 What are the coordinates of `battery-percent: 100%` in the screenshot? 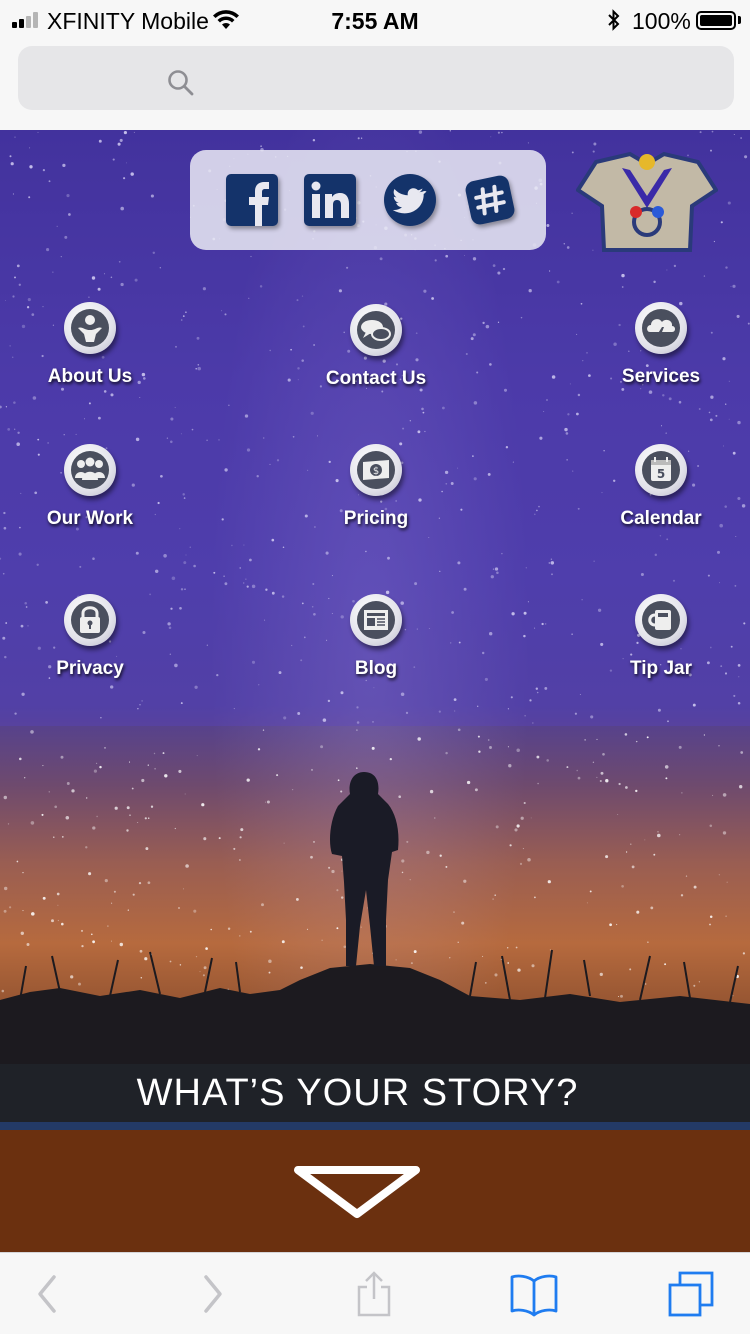 It's located at (661, 21).